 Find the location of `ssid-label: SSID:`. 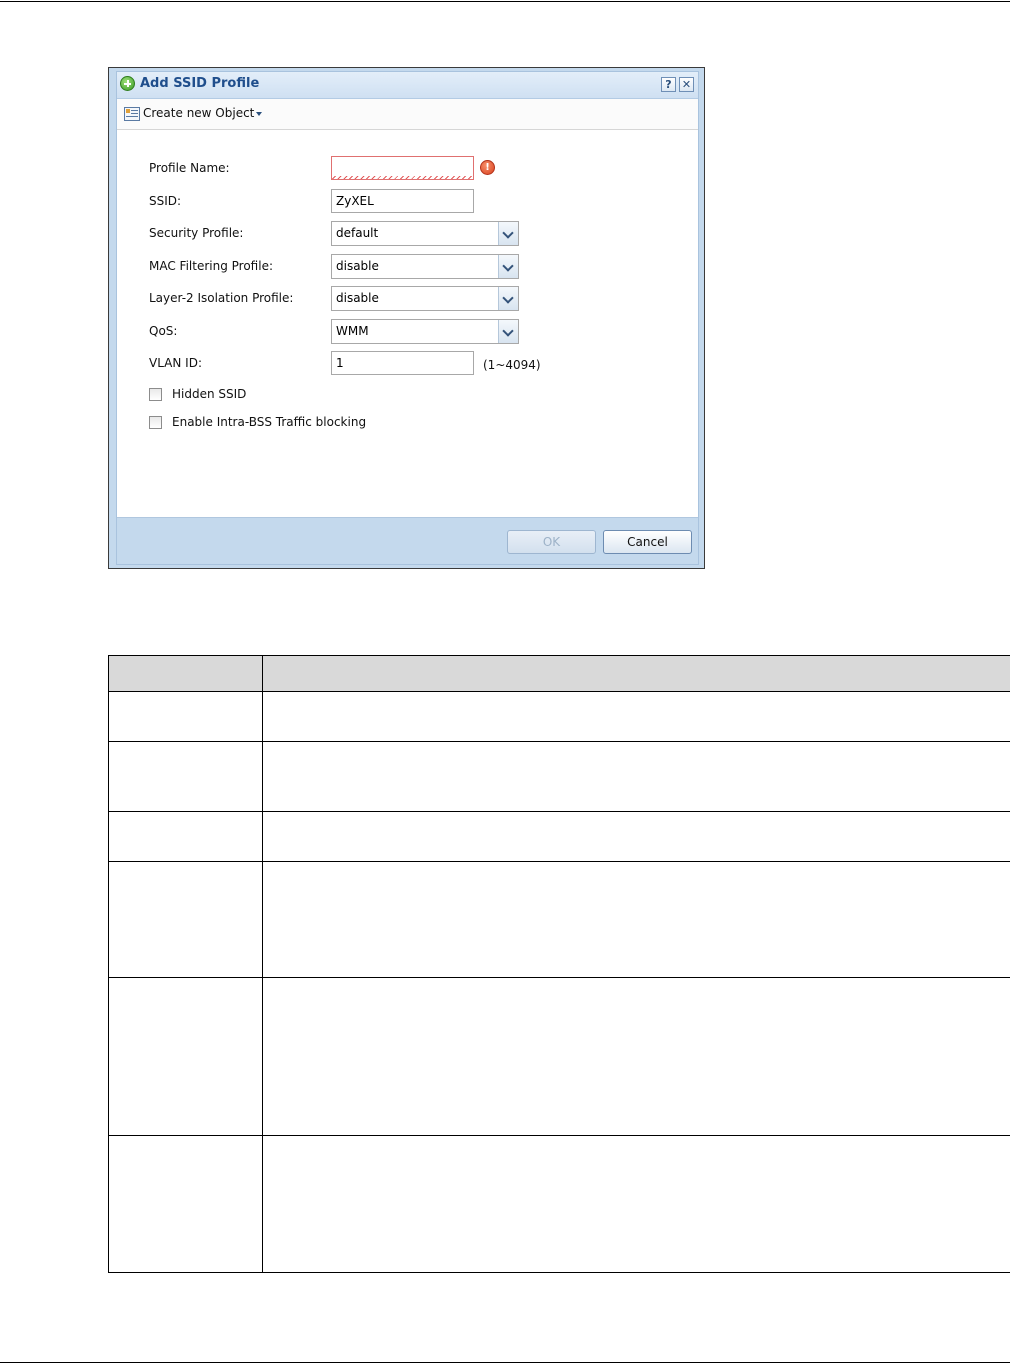

ssid-label: SSID: is located at coordinates (165, 201).